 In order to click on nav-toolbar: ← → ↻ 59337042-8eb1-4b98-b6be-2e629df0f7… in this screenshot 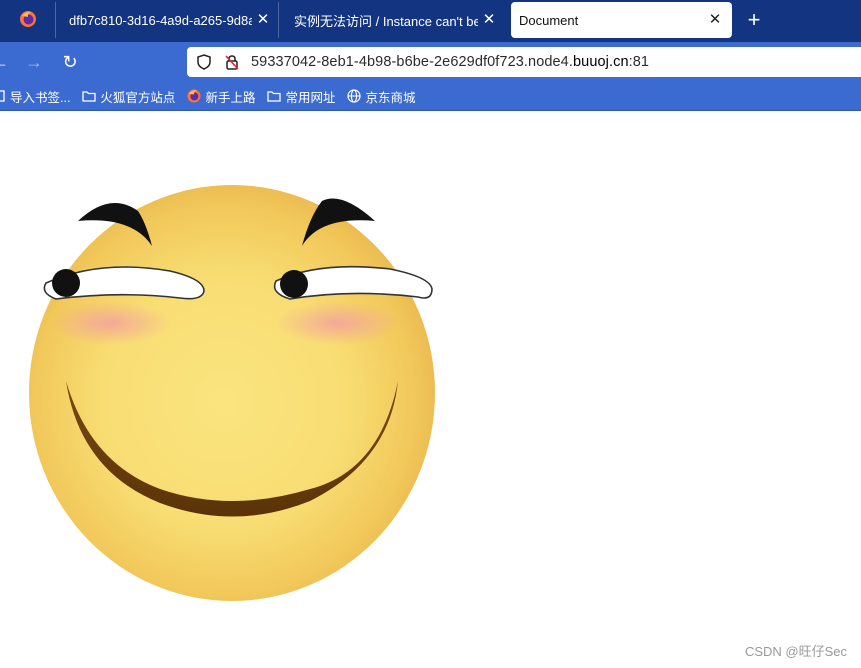, I will do `click(430, 62)`.